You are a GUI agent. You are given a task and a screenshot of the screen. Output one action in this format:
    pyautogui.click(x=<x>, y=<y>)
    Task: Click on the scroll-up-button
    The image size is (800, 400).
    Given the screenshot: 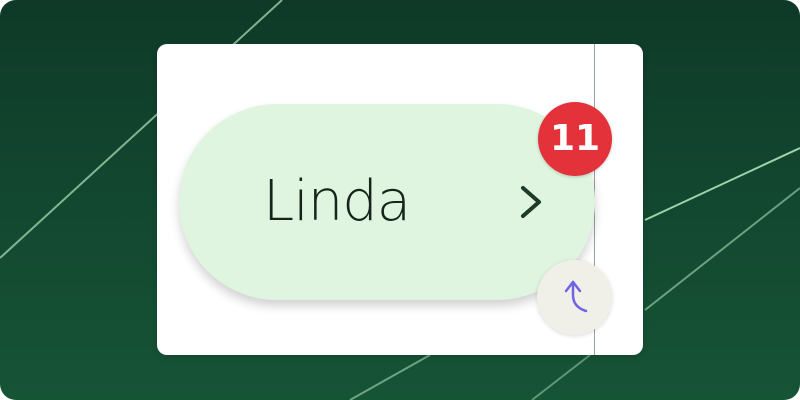 What is the action you would take?
    pyautogui.click(x=574, y=297)
    